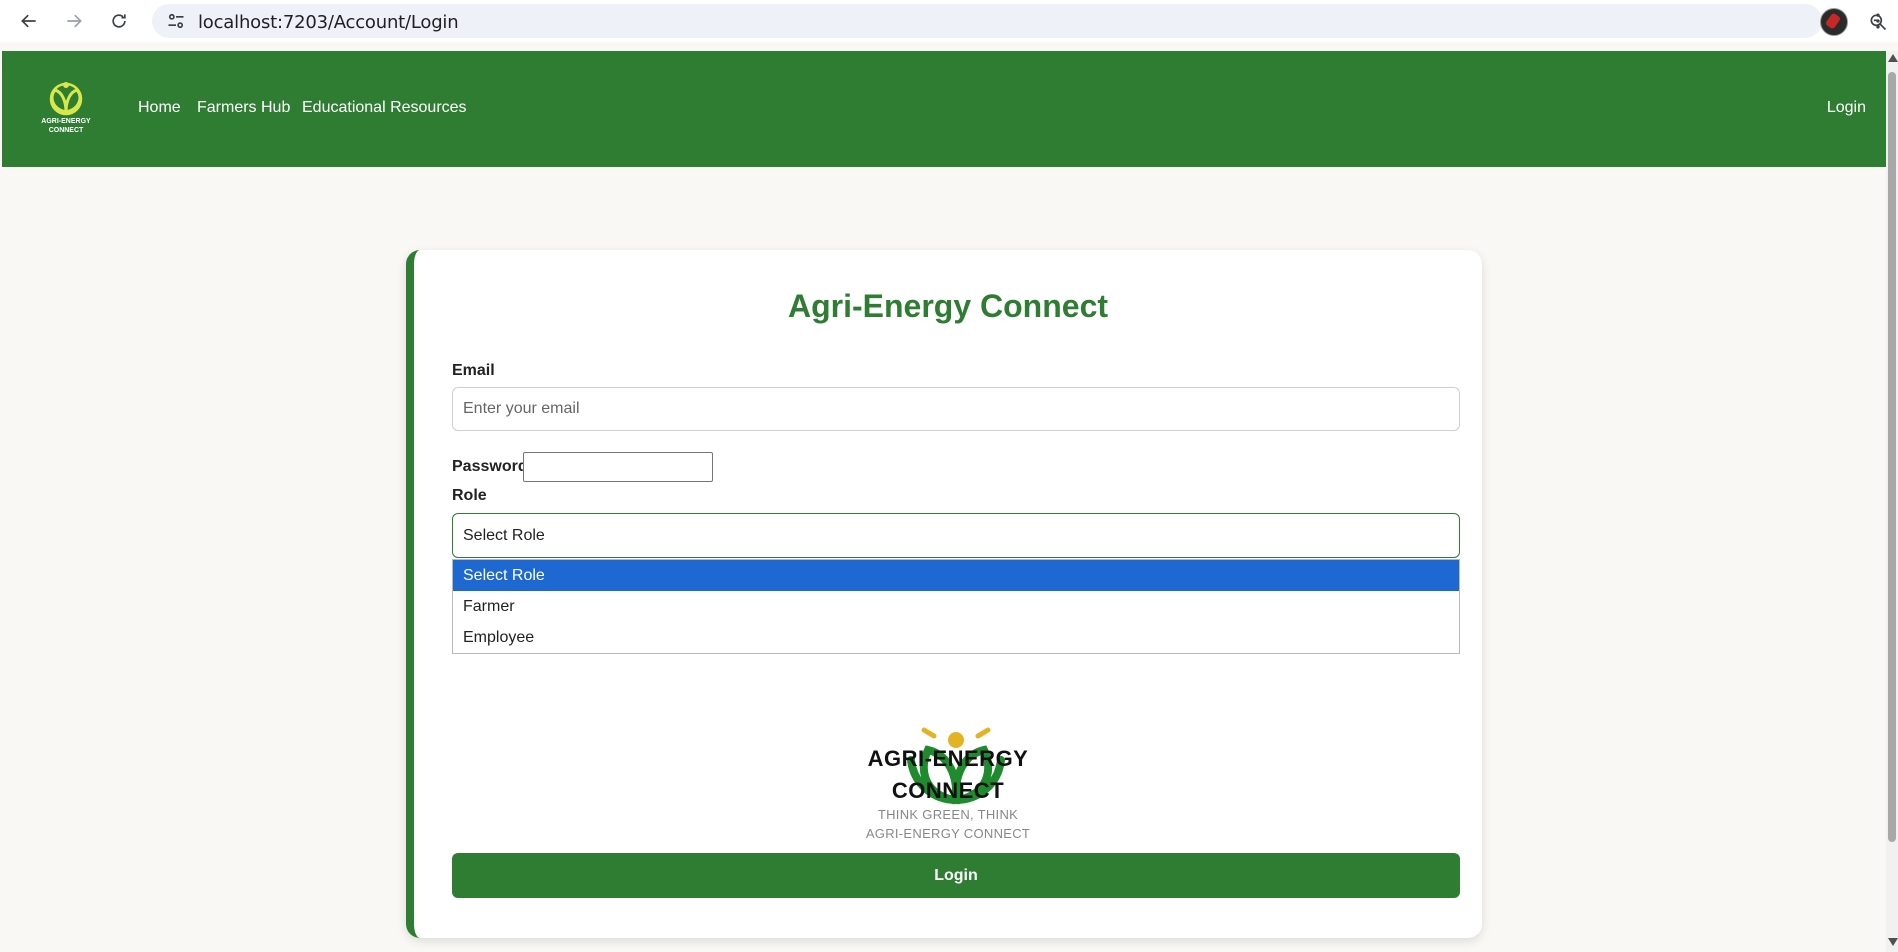  I want to click on role-label: Role, so click(469, 495).